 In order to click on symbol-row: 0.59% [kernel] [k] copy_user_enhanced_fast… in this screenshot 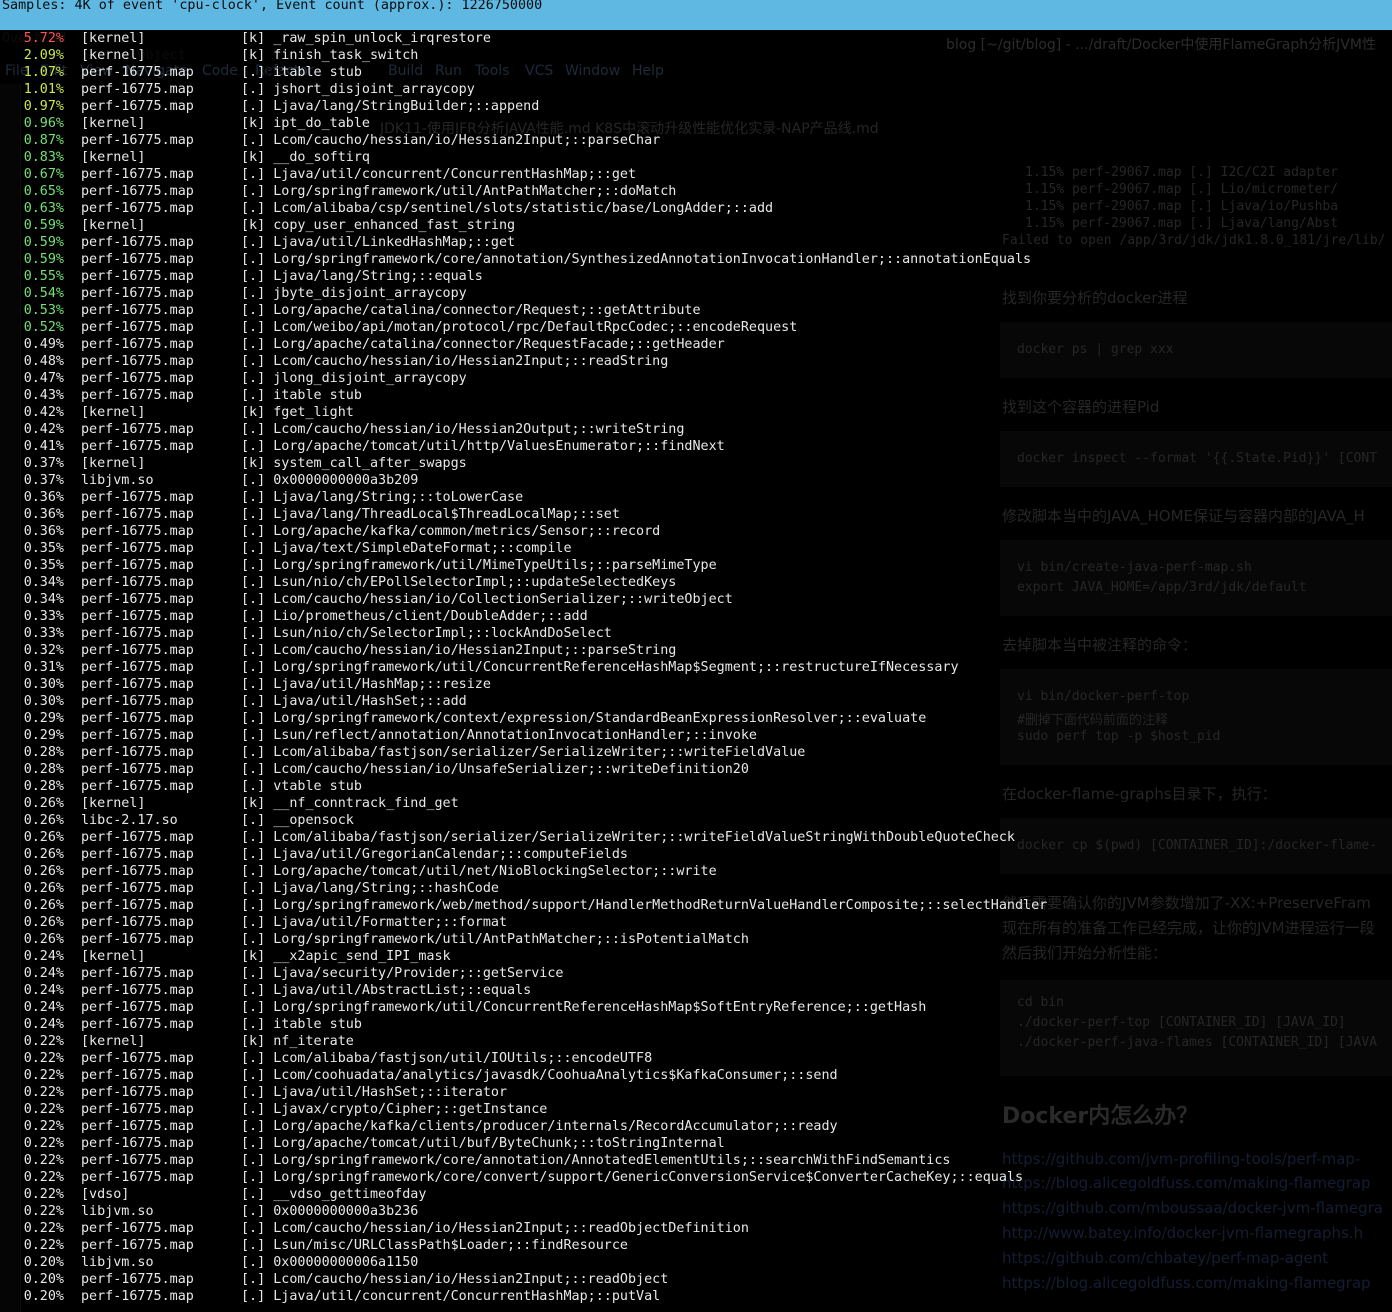, I will do `click(696, 225)`.